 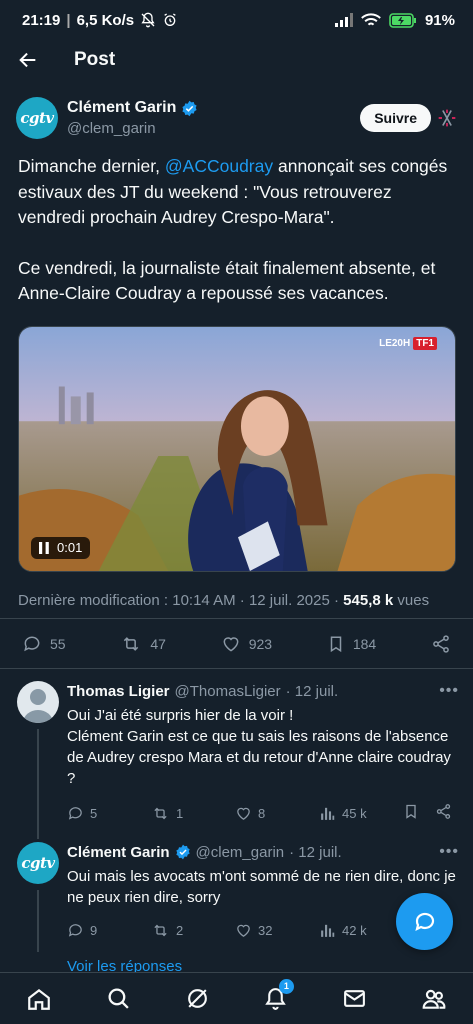 I want to click on reply-author-handle: @ThomasLigier, so click(x=228, y=691).